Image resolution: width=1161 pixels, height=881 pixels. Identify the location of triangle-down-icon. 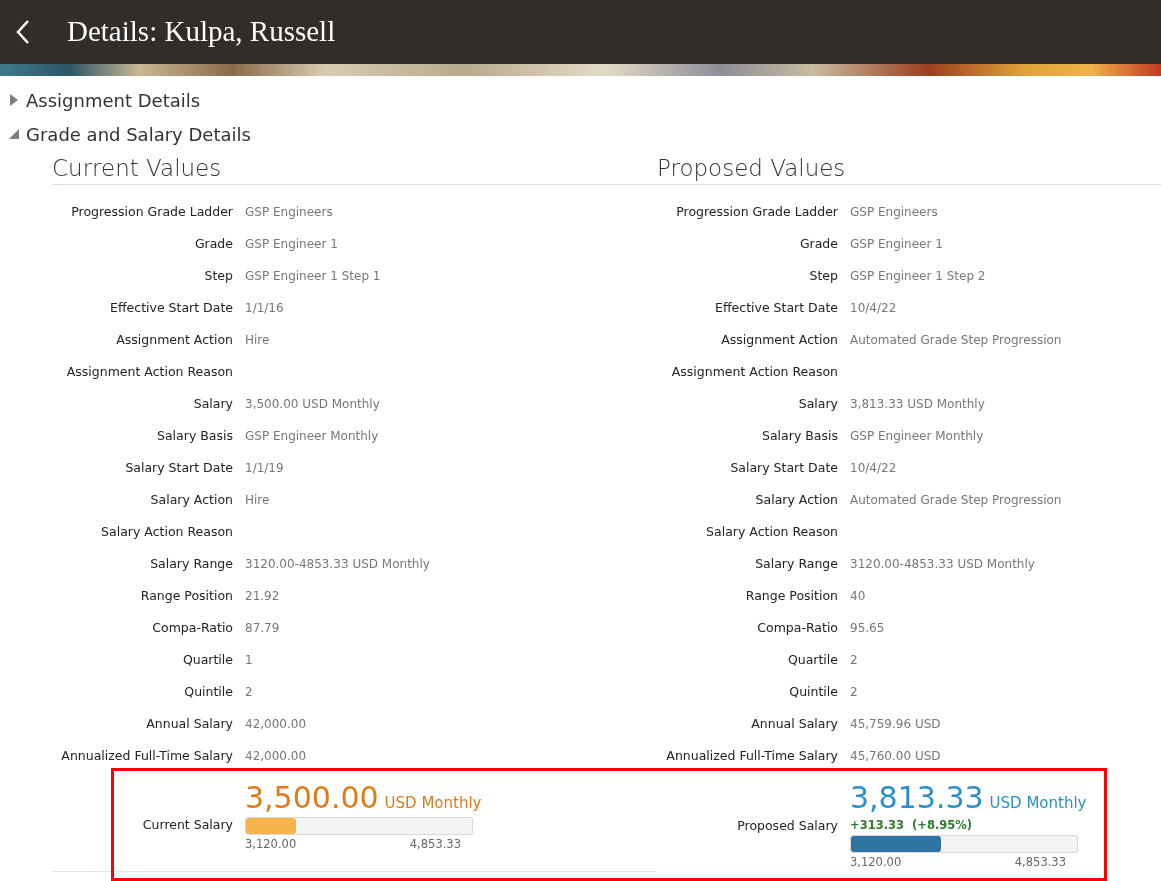
(14, 134).